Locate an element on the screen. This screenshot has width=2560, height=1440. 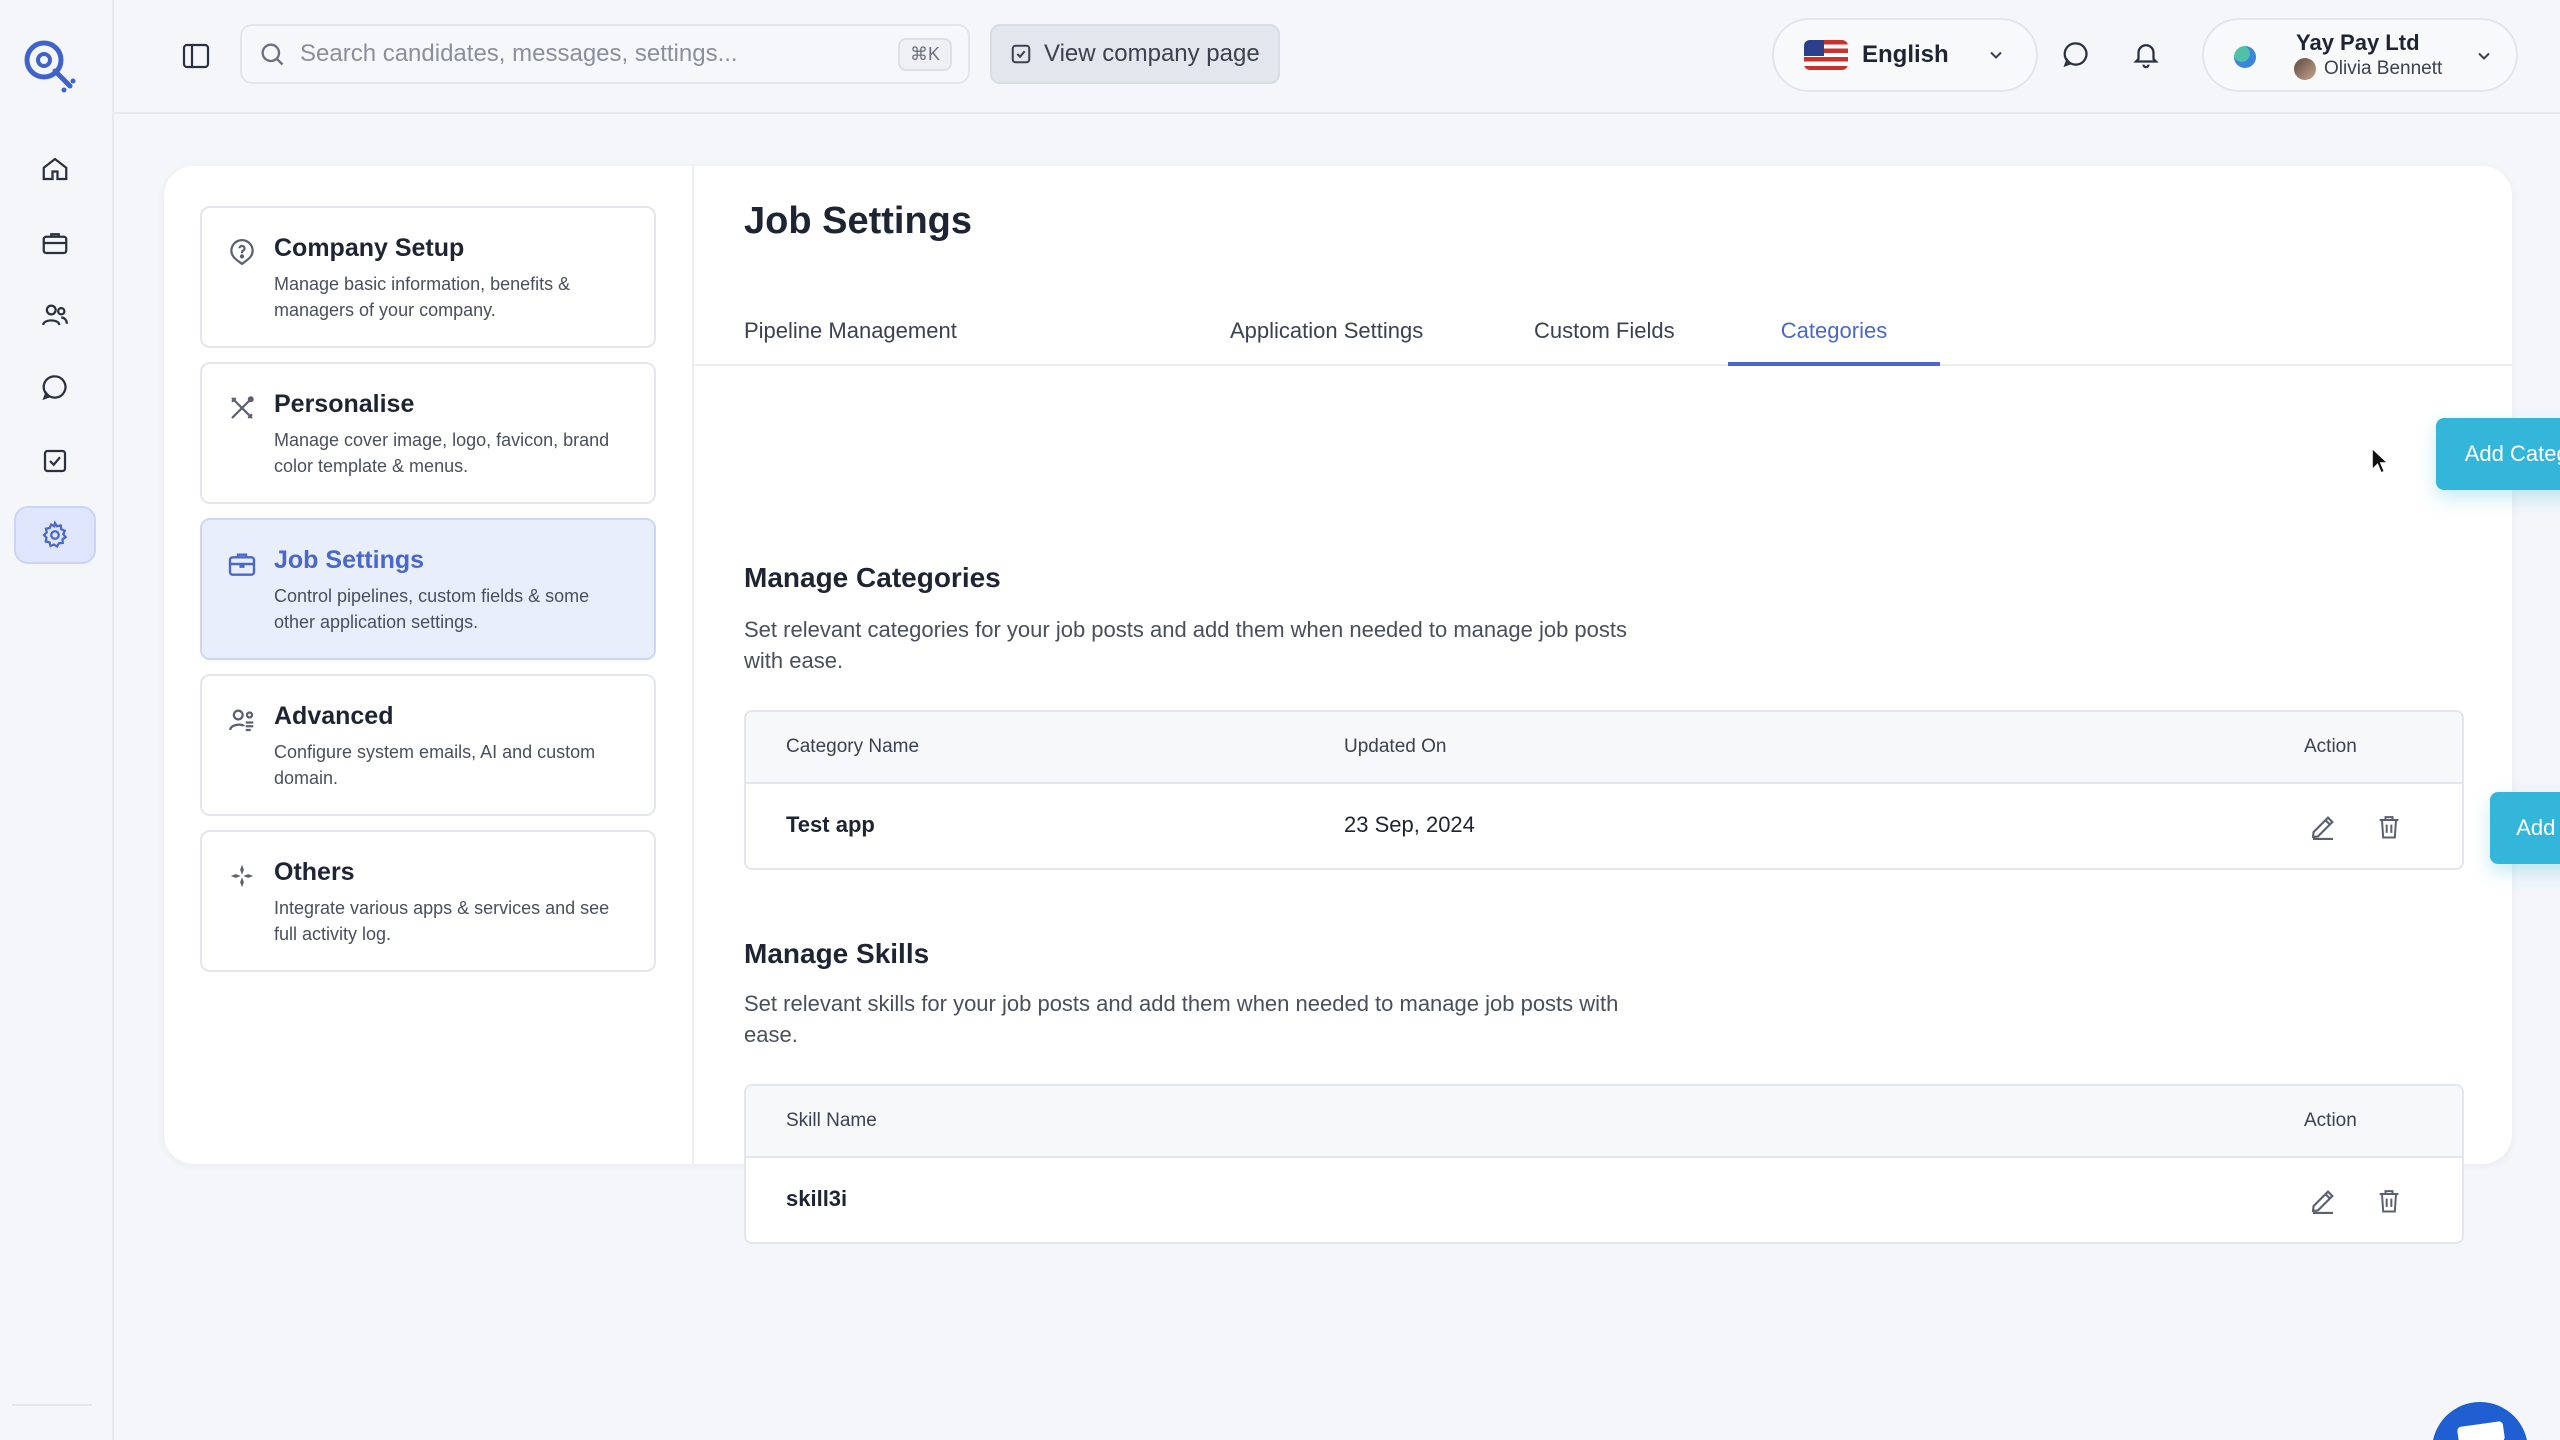
gear-icon is located at coordinates (55, 534).